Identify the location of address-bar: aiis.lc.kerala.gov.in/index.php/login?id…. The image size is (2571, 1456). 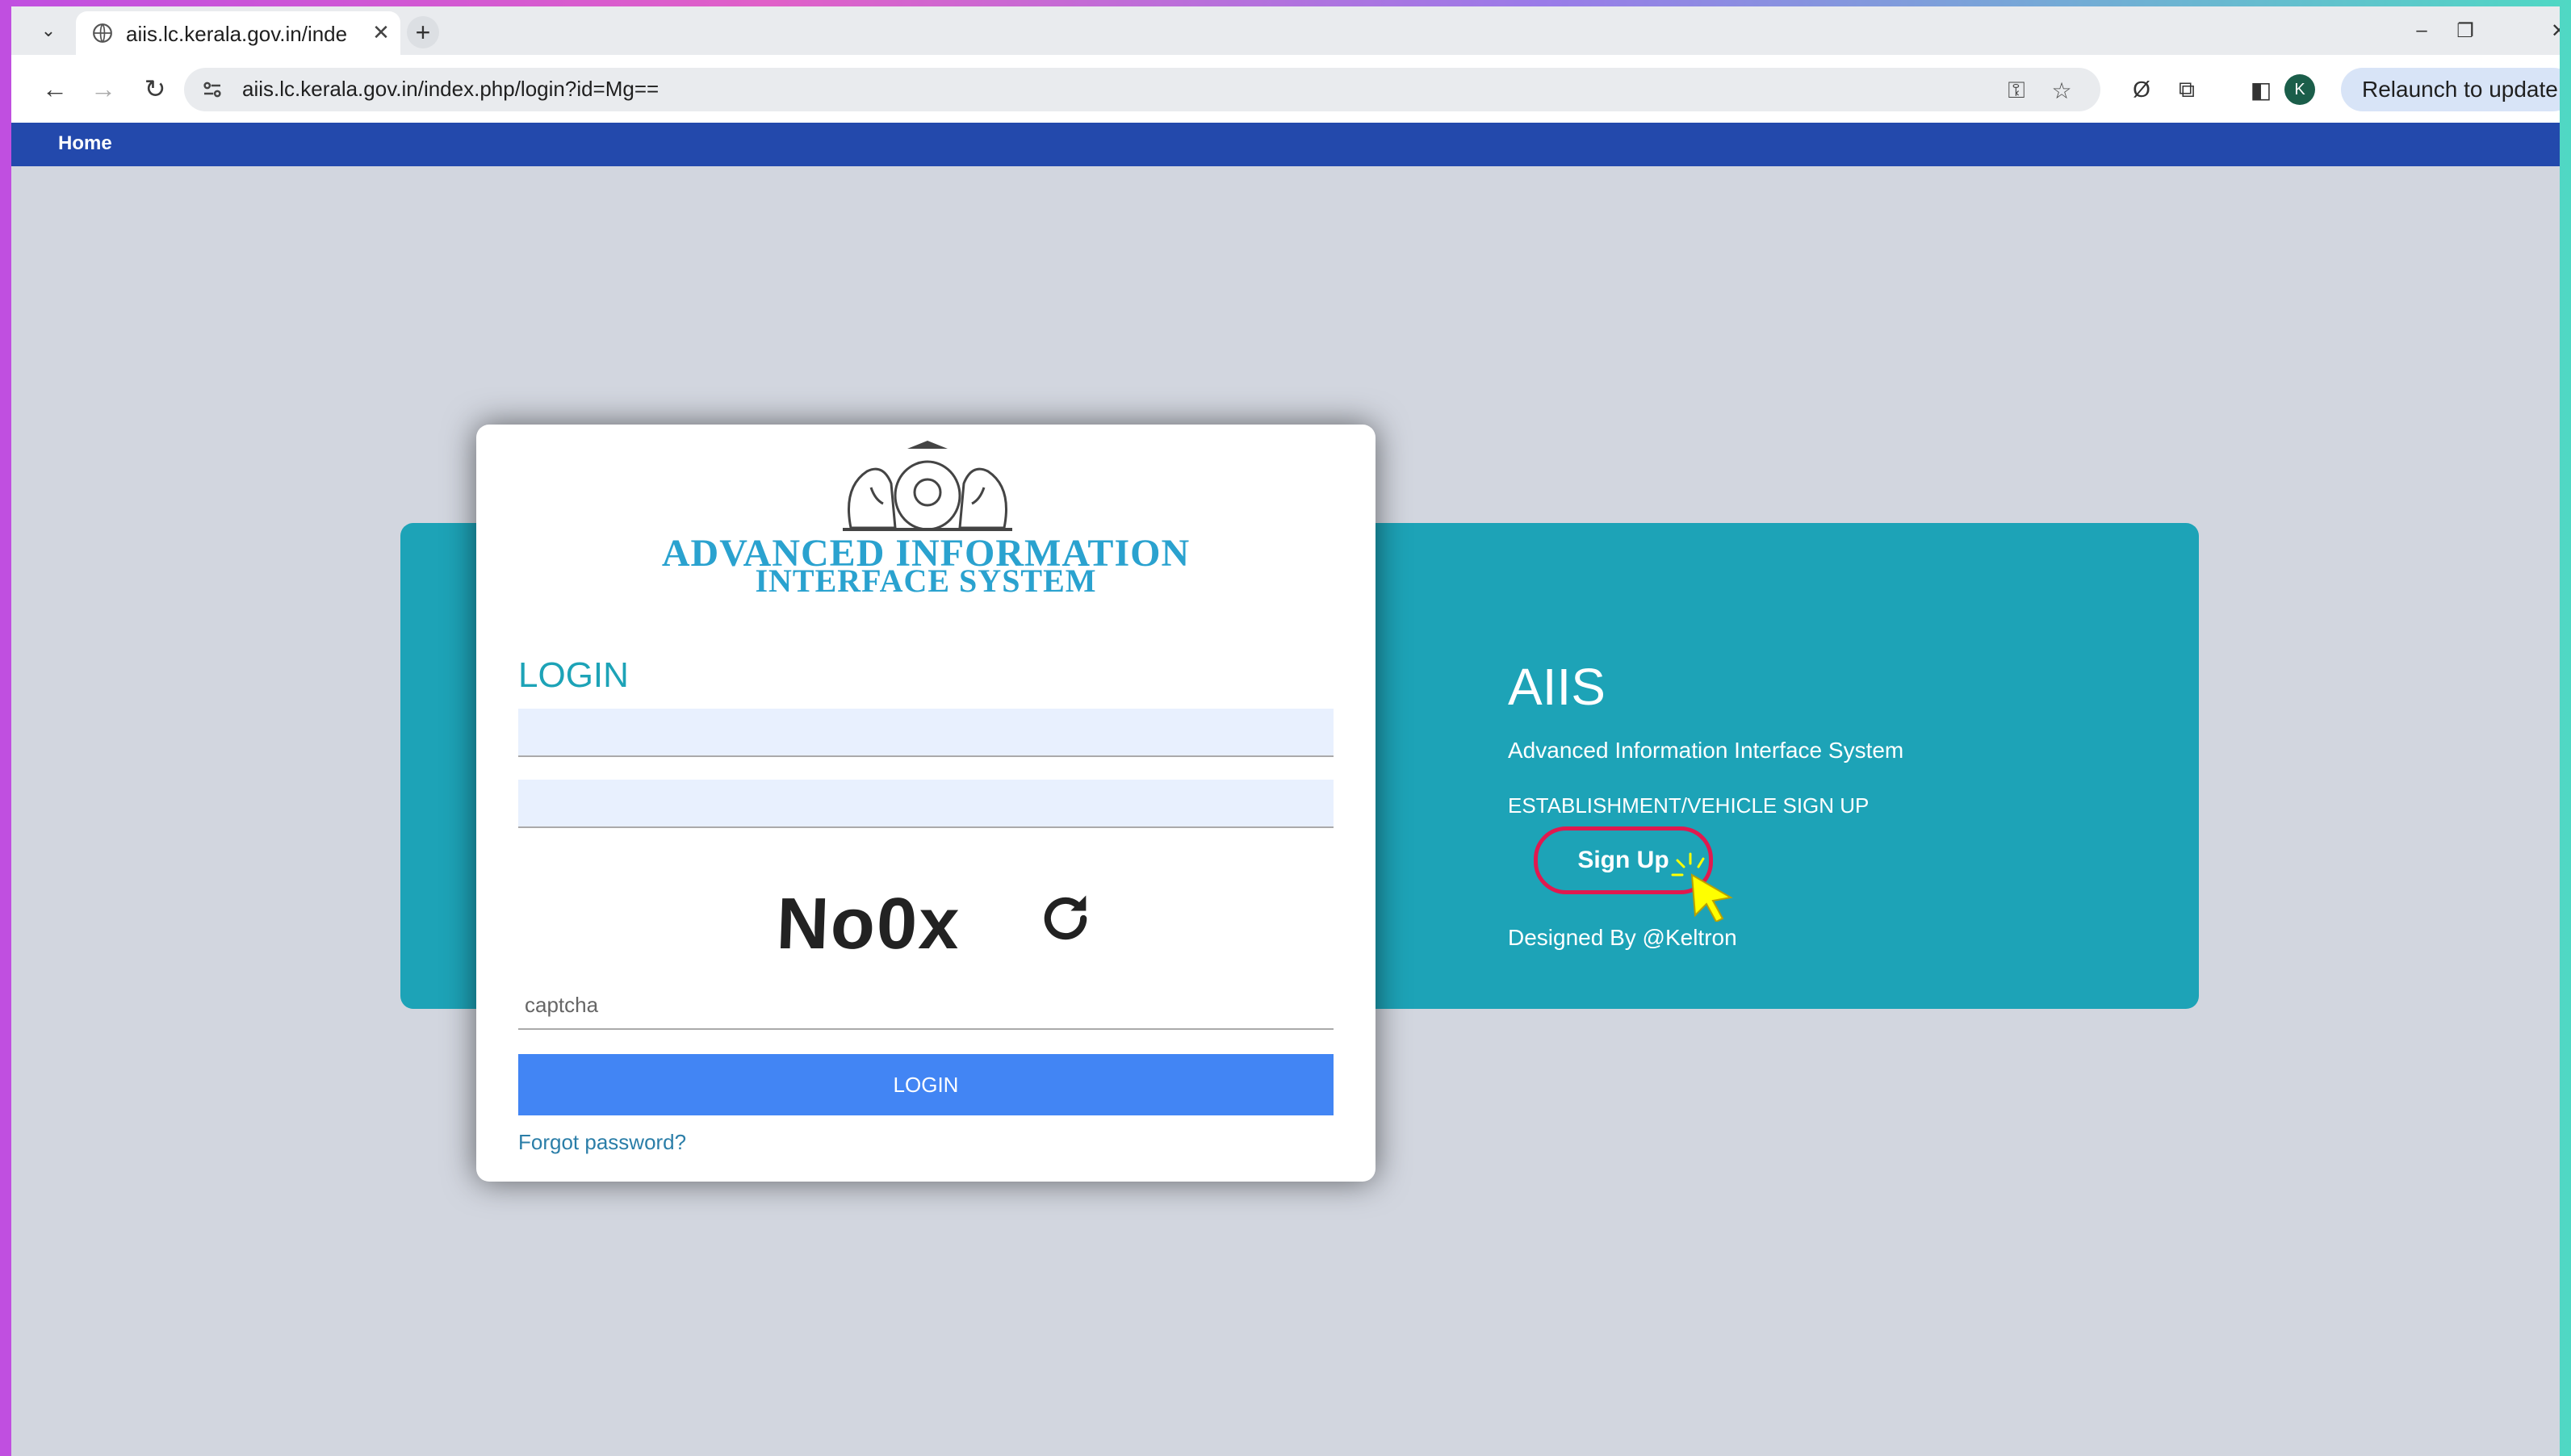
(1142, 89).